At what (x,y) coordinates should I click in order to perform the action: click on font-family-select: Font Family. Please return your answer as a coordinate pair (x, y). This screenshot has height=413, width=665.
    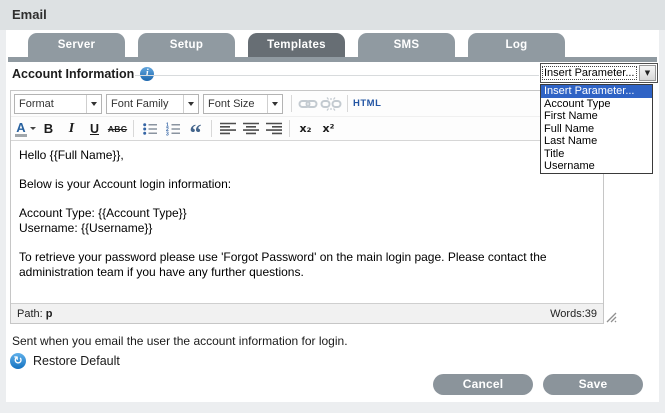
    Looking at the image, I should click on (152, 103).